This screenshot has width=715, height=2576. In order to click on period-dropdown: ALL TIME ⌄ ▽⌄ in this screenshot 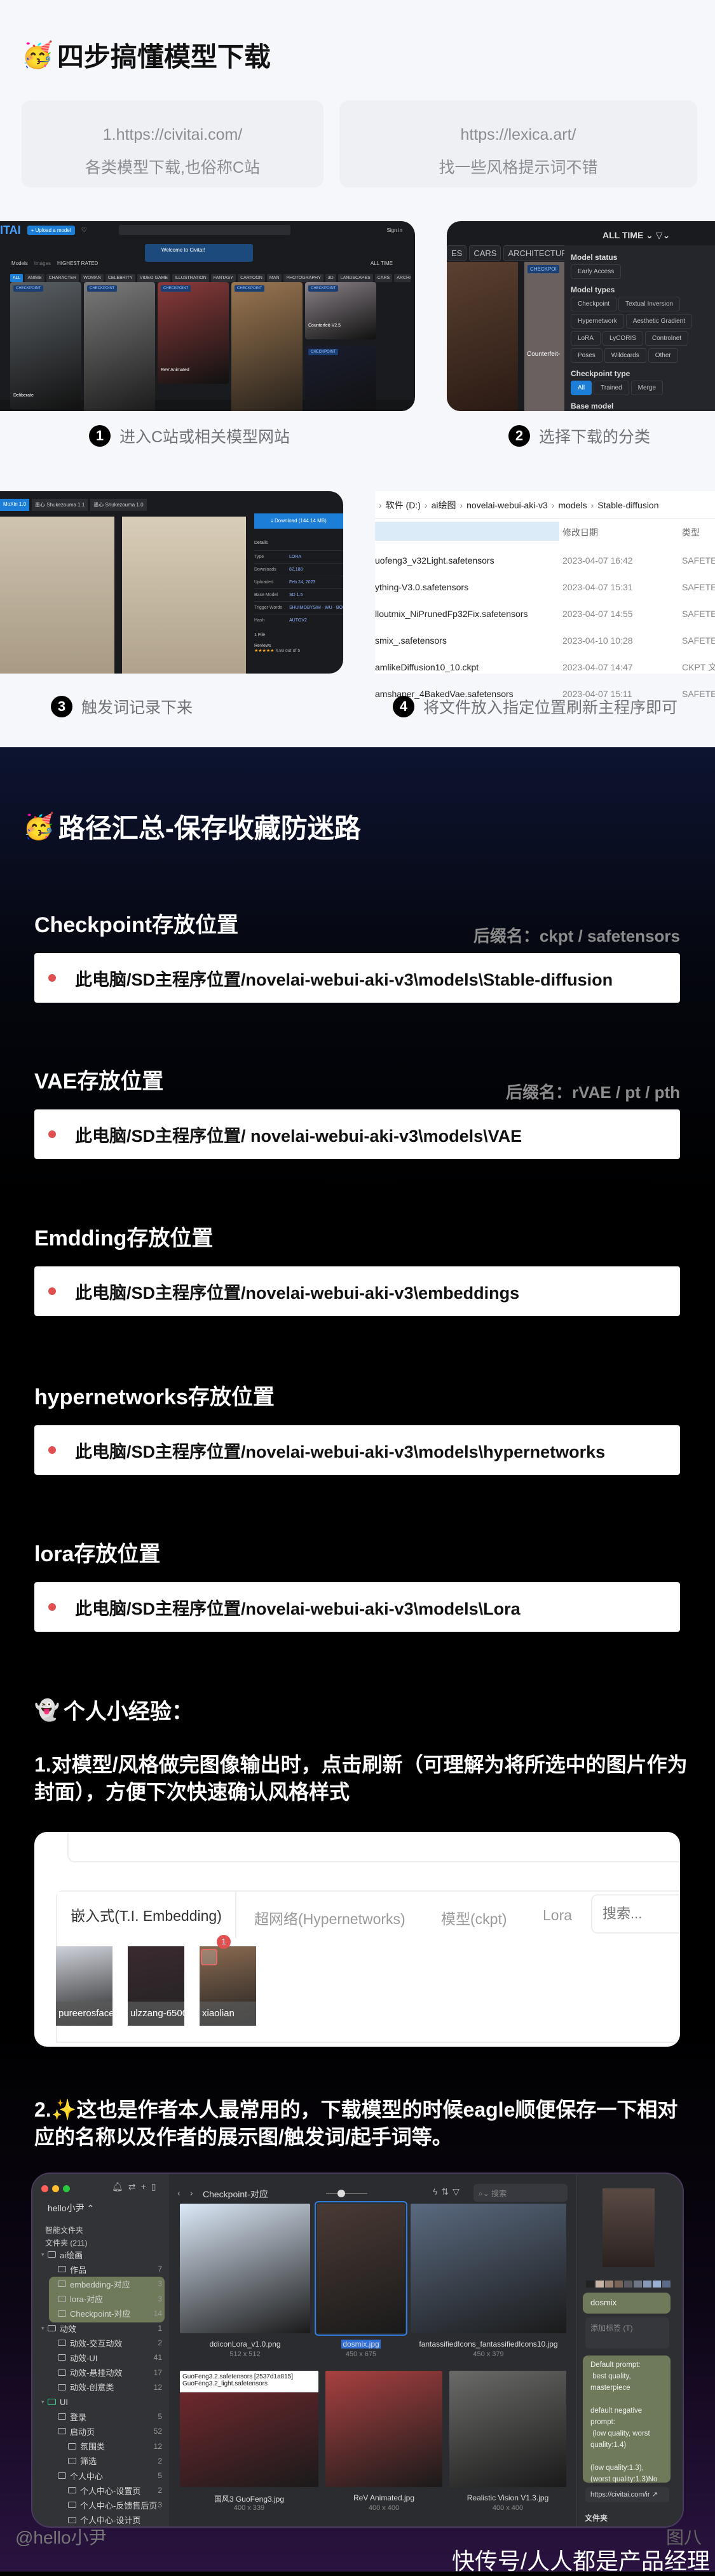, I will do `click(636, 235)`.